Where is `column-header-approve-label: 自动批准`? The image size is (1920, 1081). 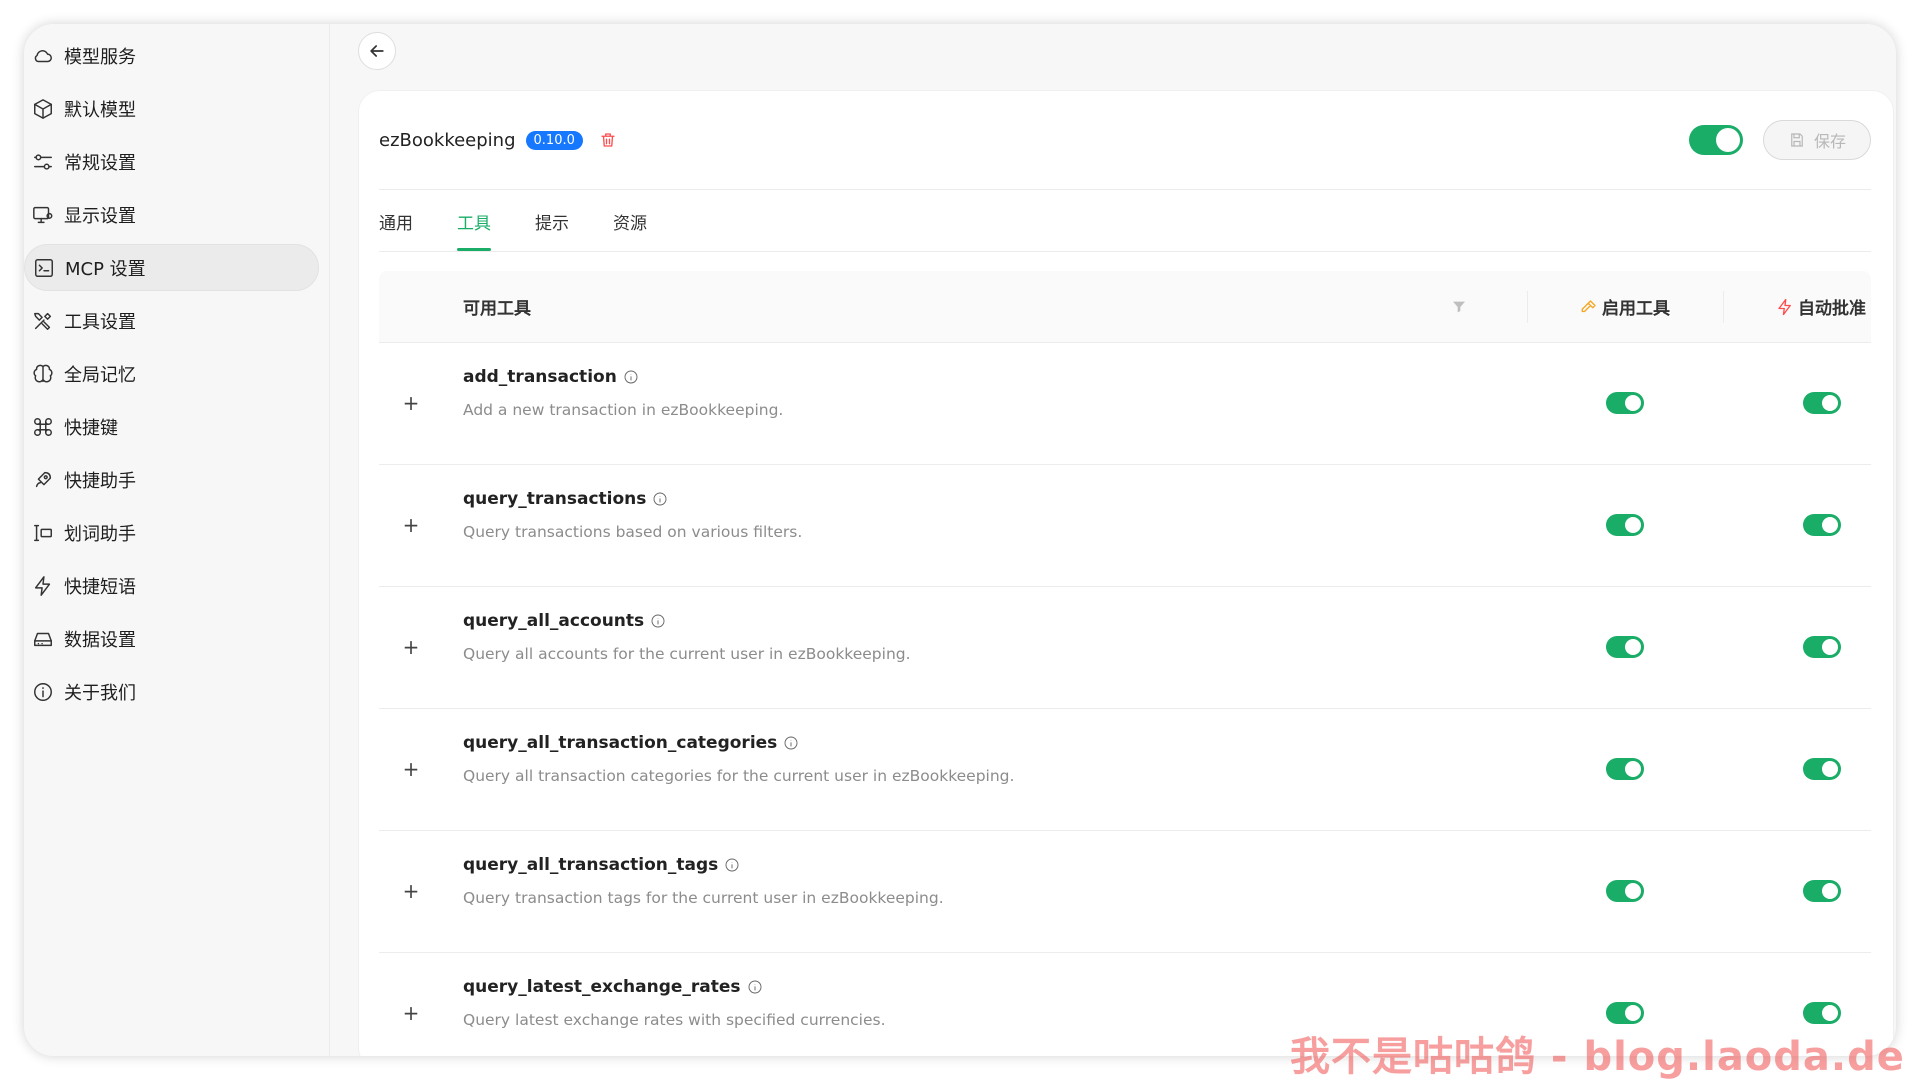
column-header-approve-label: 自动批准 is located at coordinates (1832, 309).